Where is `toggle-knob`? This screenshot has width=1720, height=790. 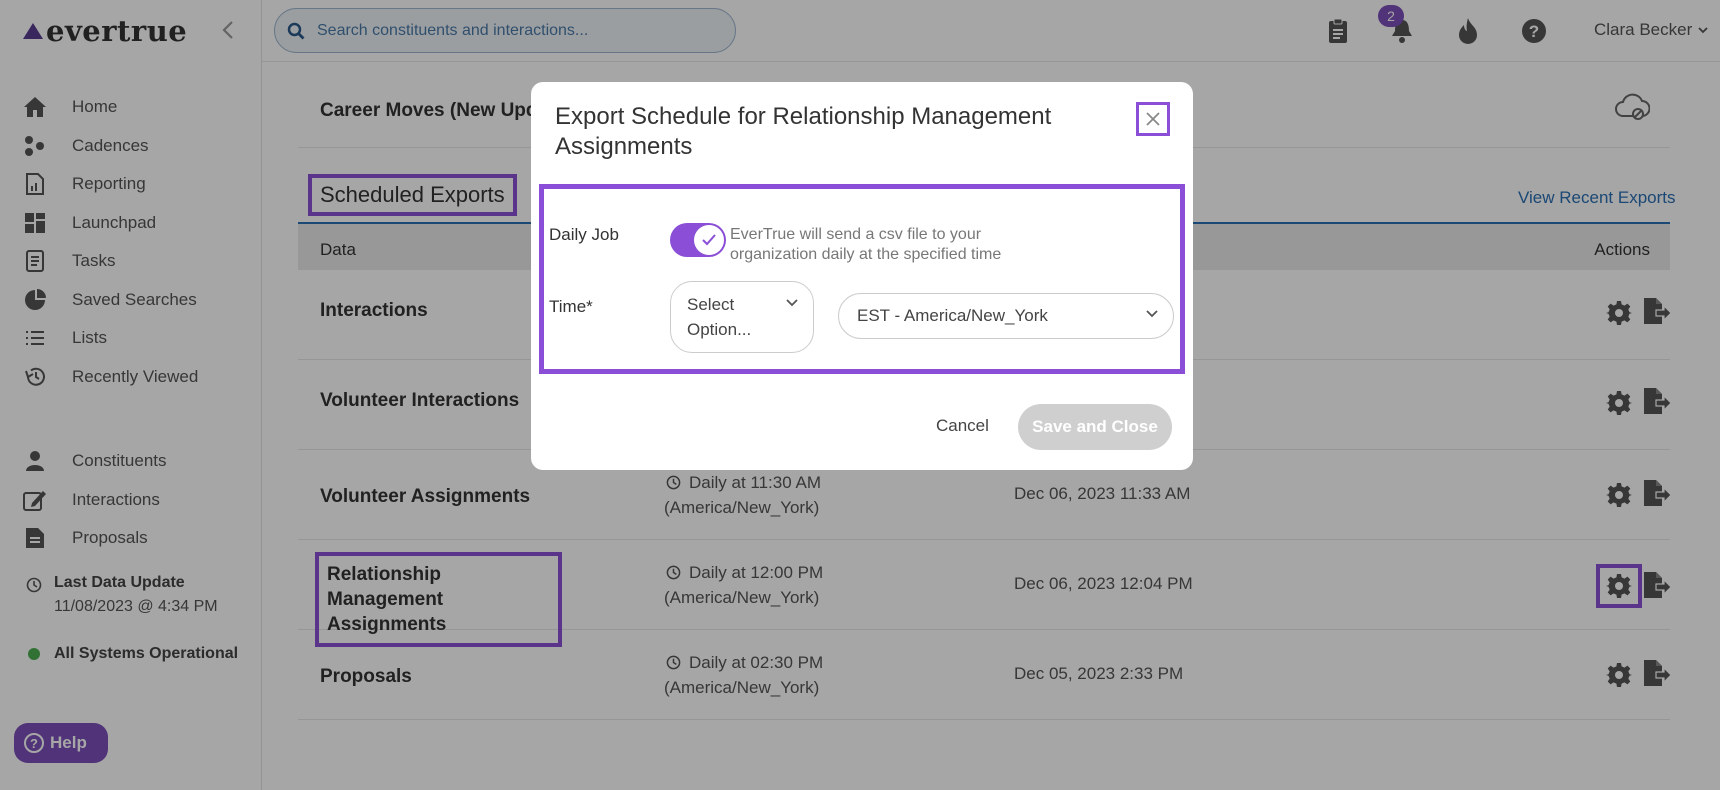 toggle-knob is located at coordinates (709, 240).